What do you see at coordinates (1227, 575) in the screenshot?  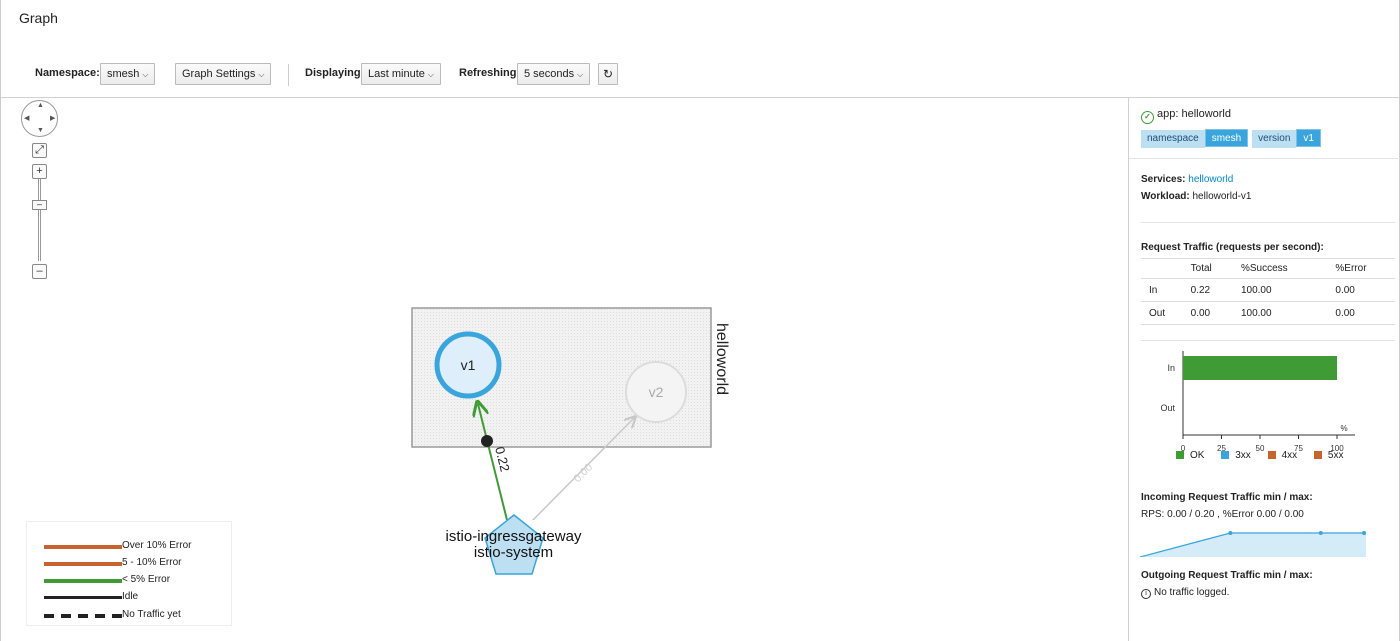 I see `outgoing-traffic-title: Outgoing Request Traffic min / max:` at bounding box center [1227, 575].